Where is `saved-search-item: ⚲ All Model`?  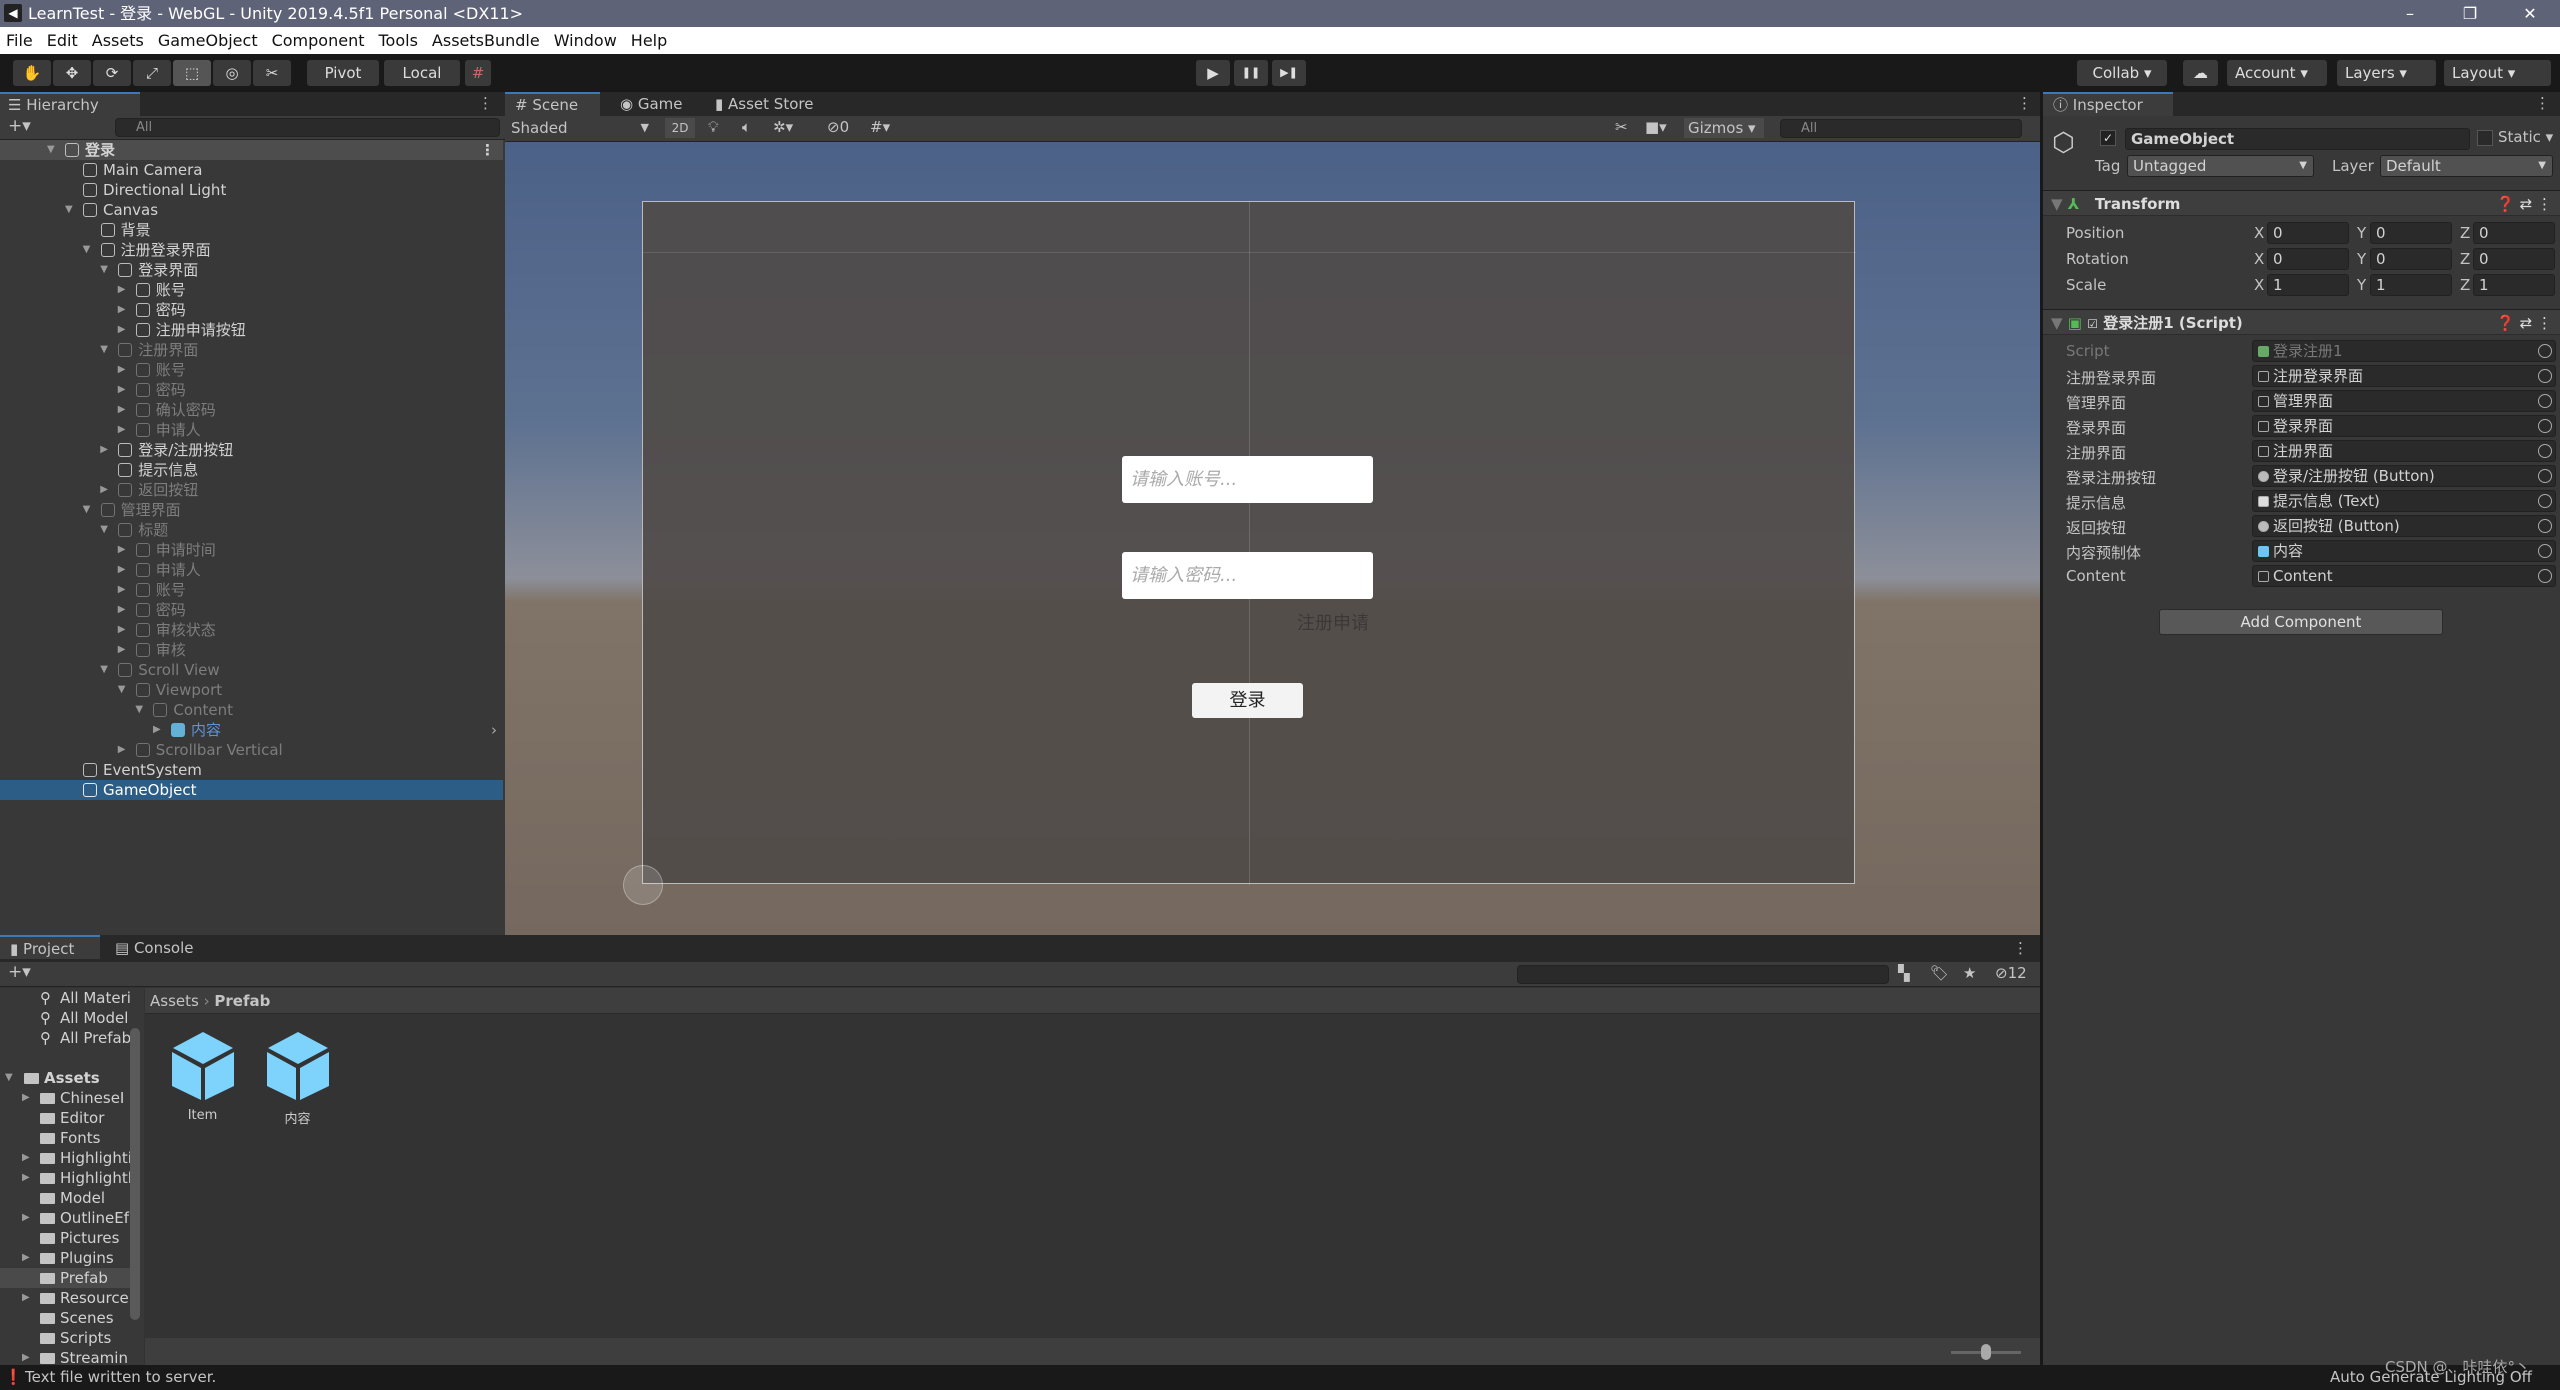 saved-search-item: ⚲ All Model is located at coordinates (66, 1018).